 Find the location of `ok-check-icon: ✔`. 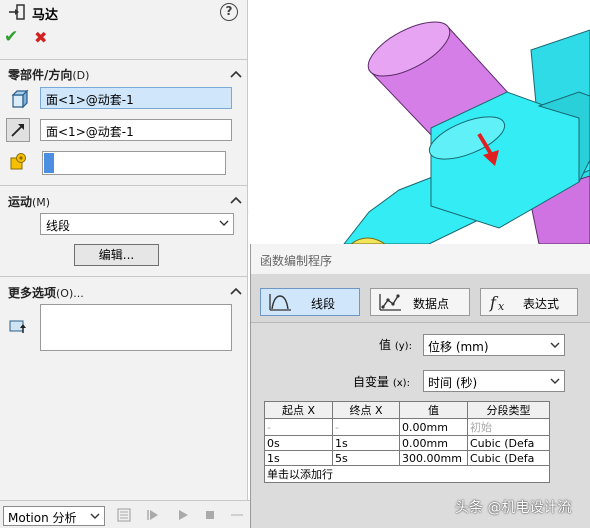

ok-check-icon: ✔ is located at coordinates (13, 37).